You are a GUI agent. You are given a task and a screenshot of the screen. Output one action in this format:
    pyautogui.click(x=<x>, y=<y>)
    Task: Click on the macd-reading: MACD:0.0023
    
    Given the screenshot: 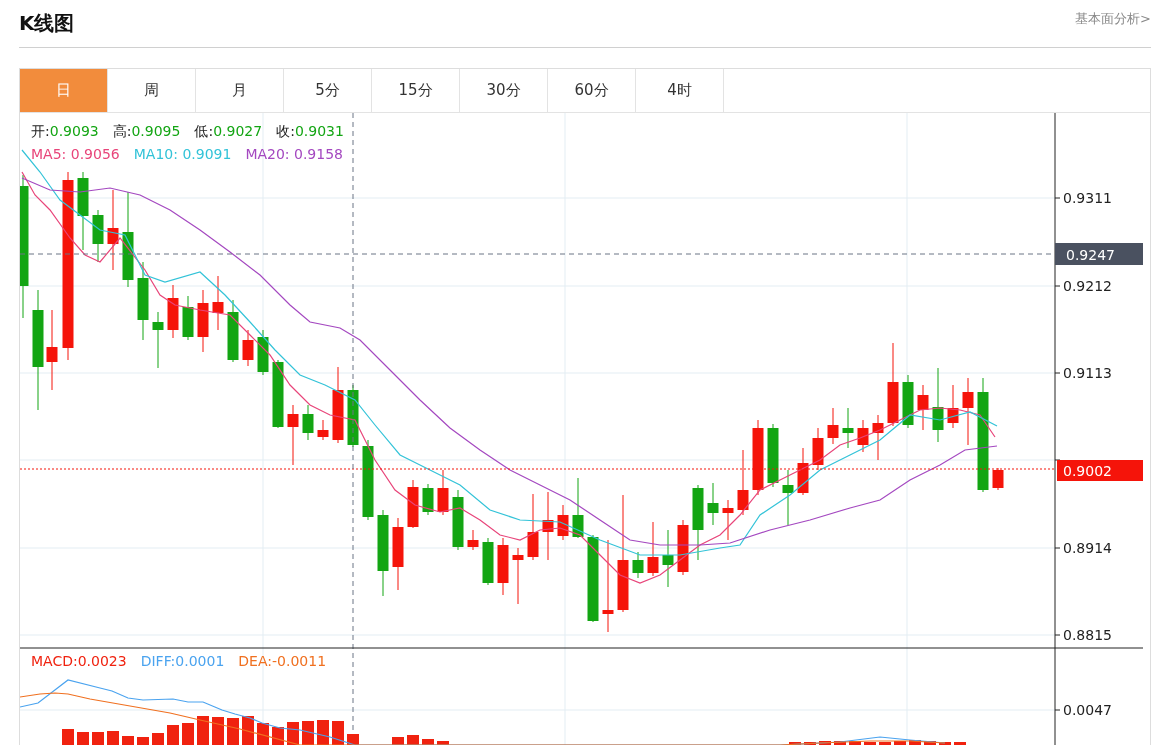 What is the action you would take?
    pyautogui.click(x=79, y=661)
    